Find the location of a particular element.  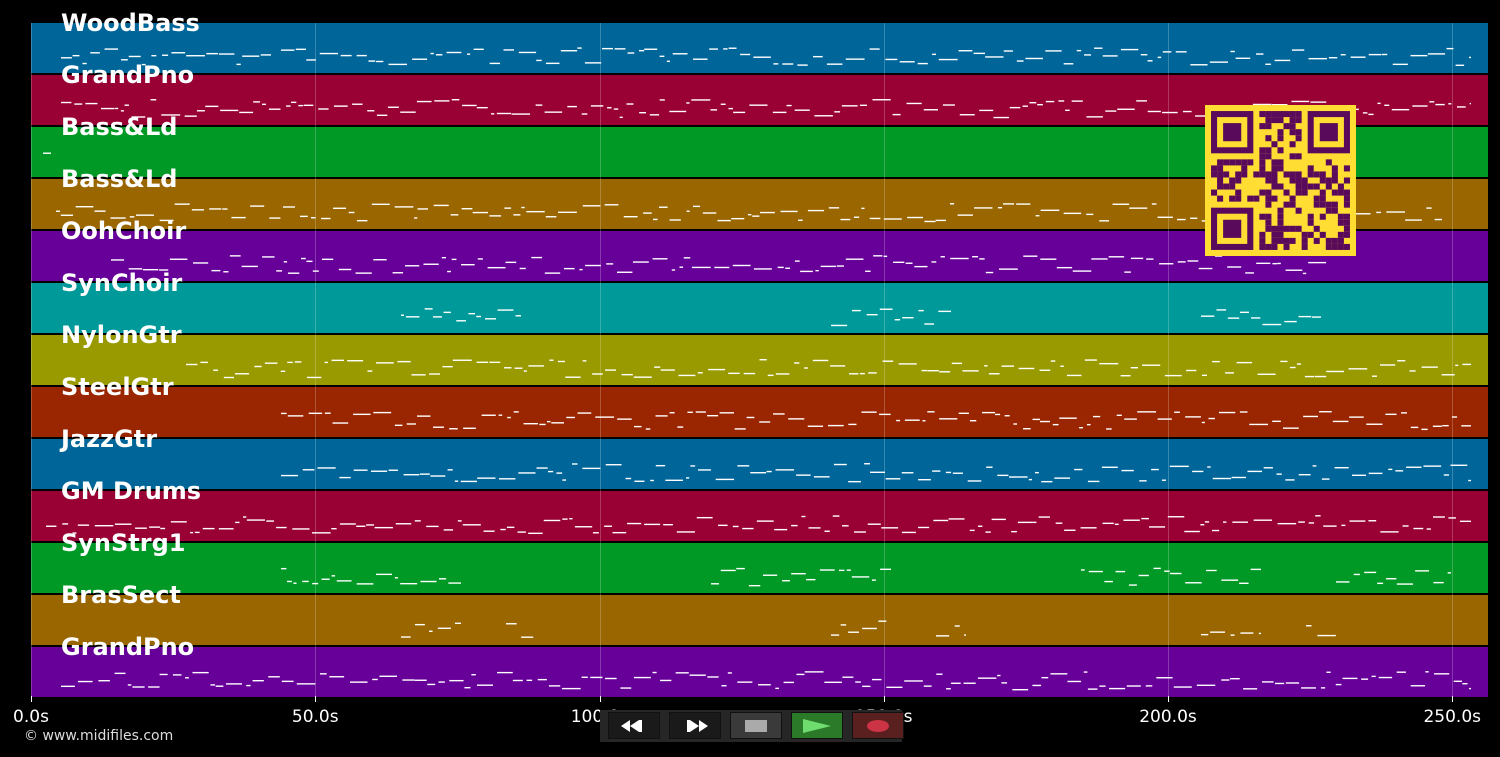

track-label: SynStrg1 is located at coordinates (123, 543).